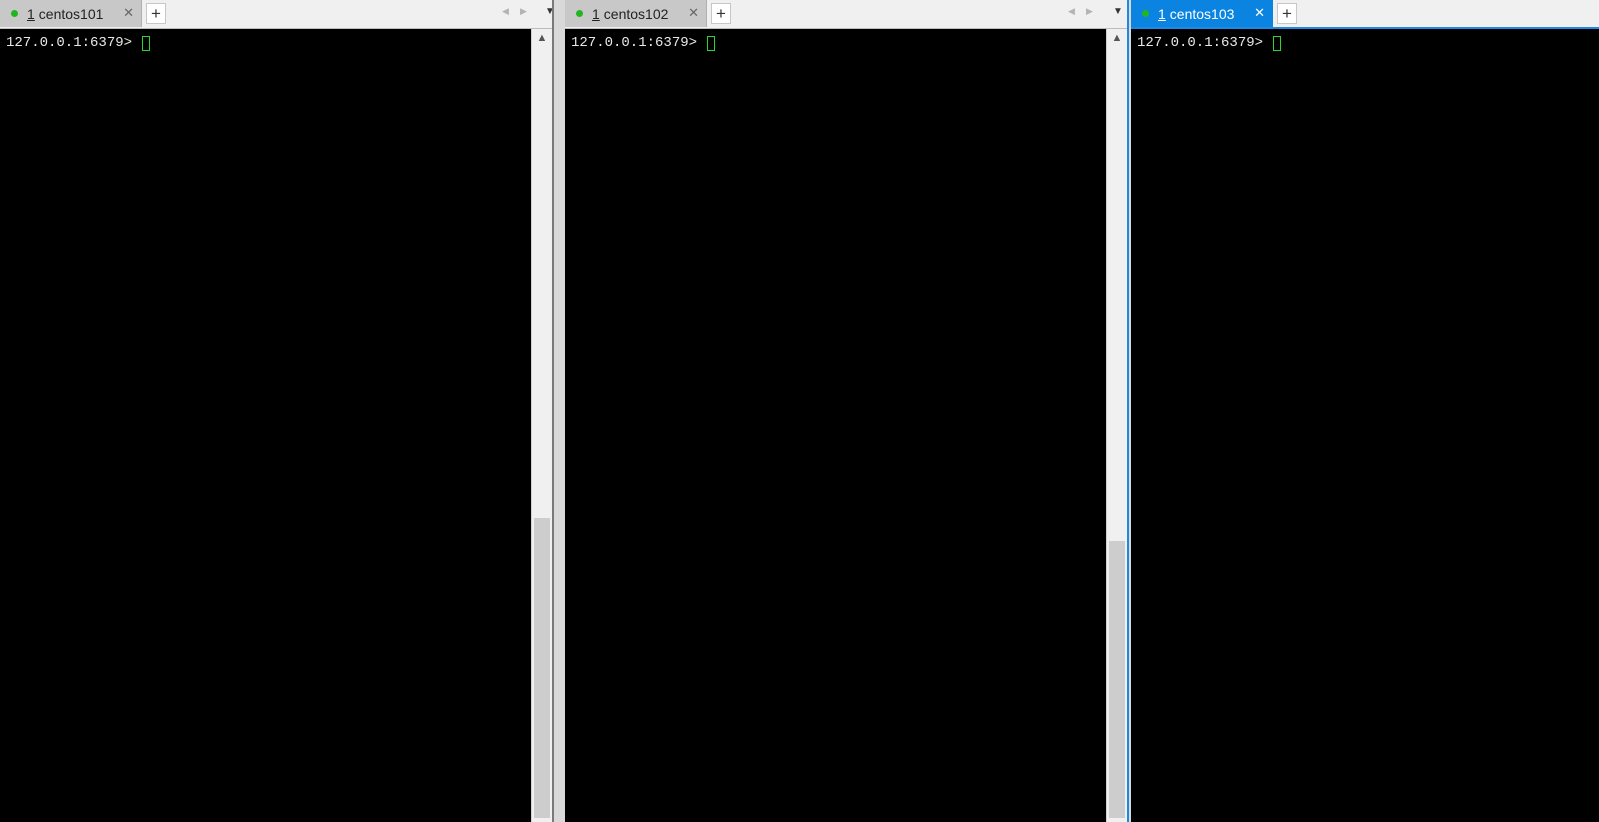  What do you see at coordinates (1118, 11) in the screenshot?
I see `chevron-down-icon: ▼` at bounding box center [1118, 11].